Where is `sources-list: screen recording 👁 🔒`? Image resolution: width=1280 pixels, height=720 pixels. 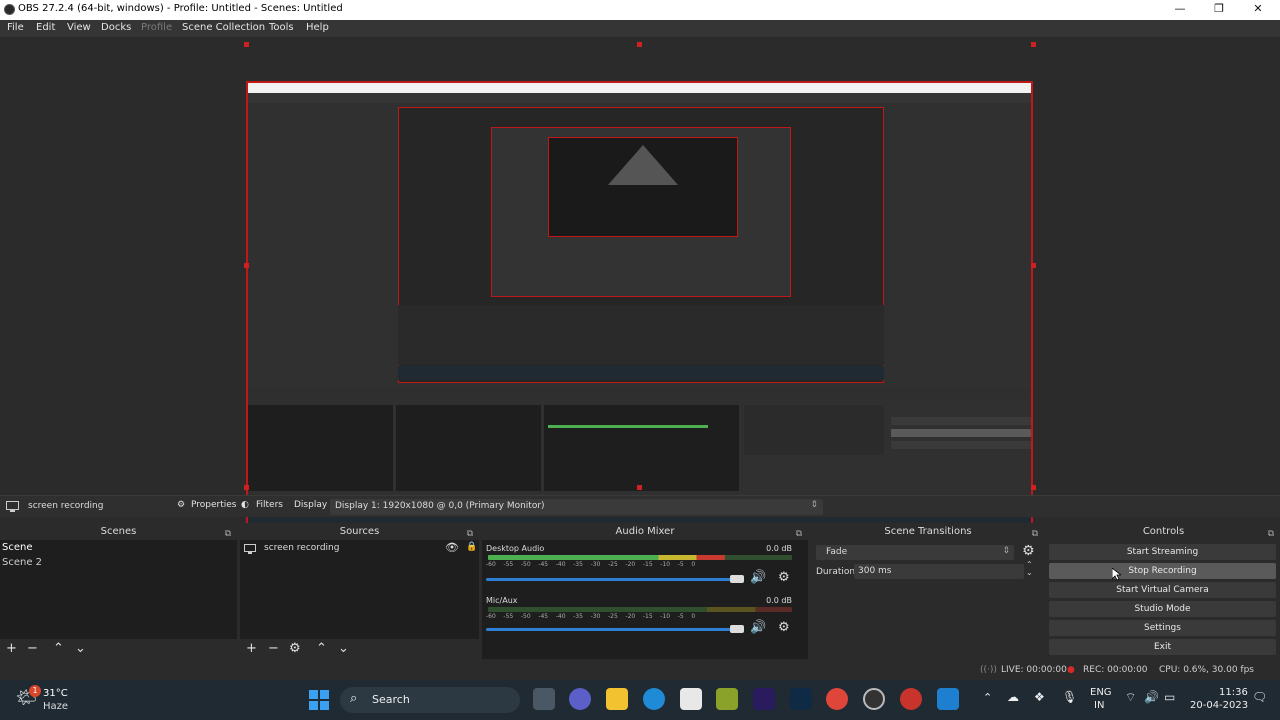
sources-list: screen recording 👁 🔒 is located at coordinates (359, 590).